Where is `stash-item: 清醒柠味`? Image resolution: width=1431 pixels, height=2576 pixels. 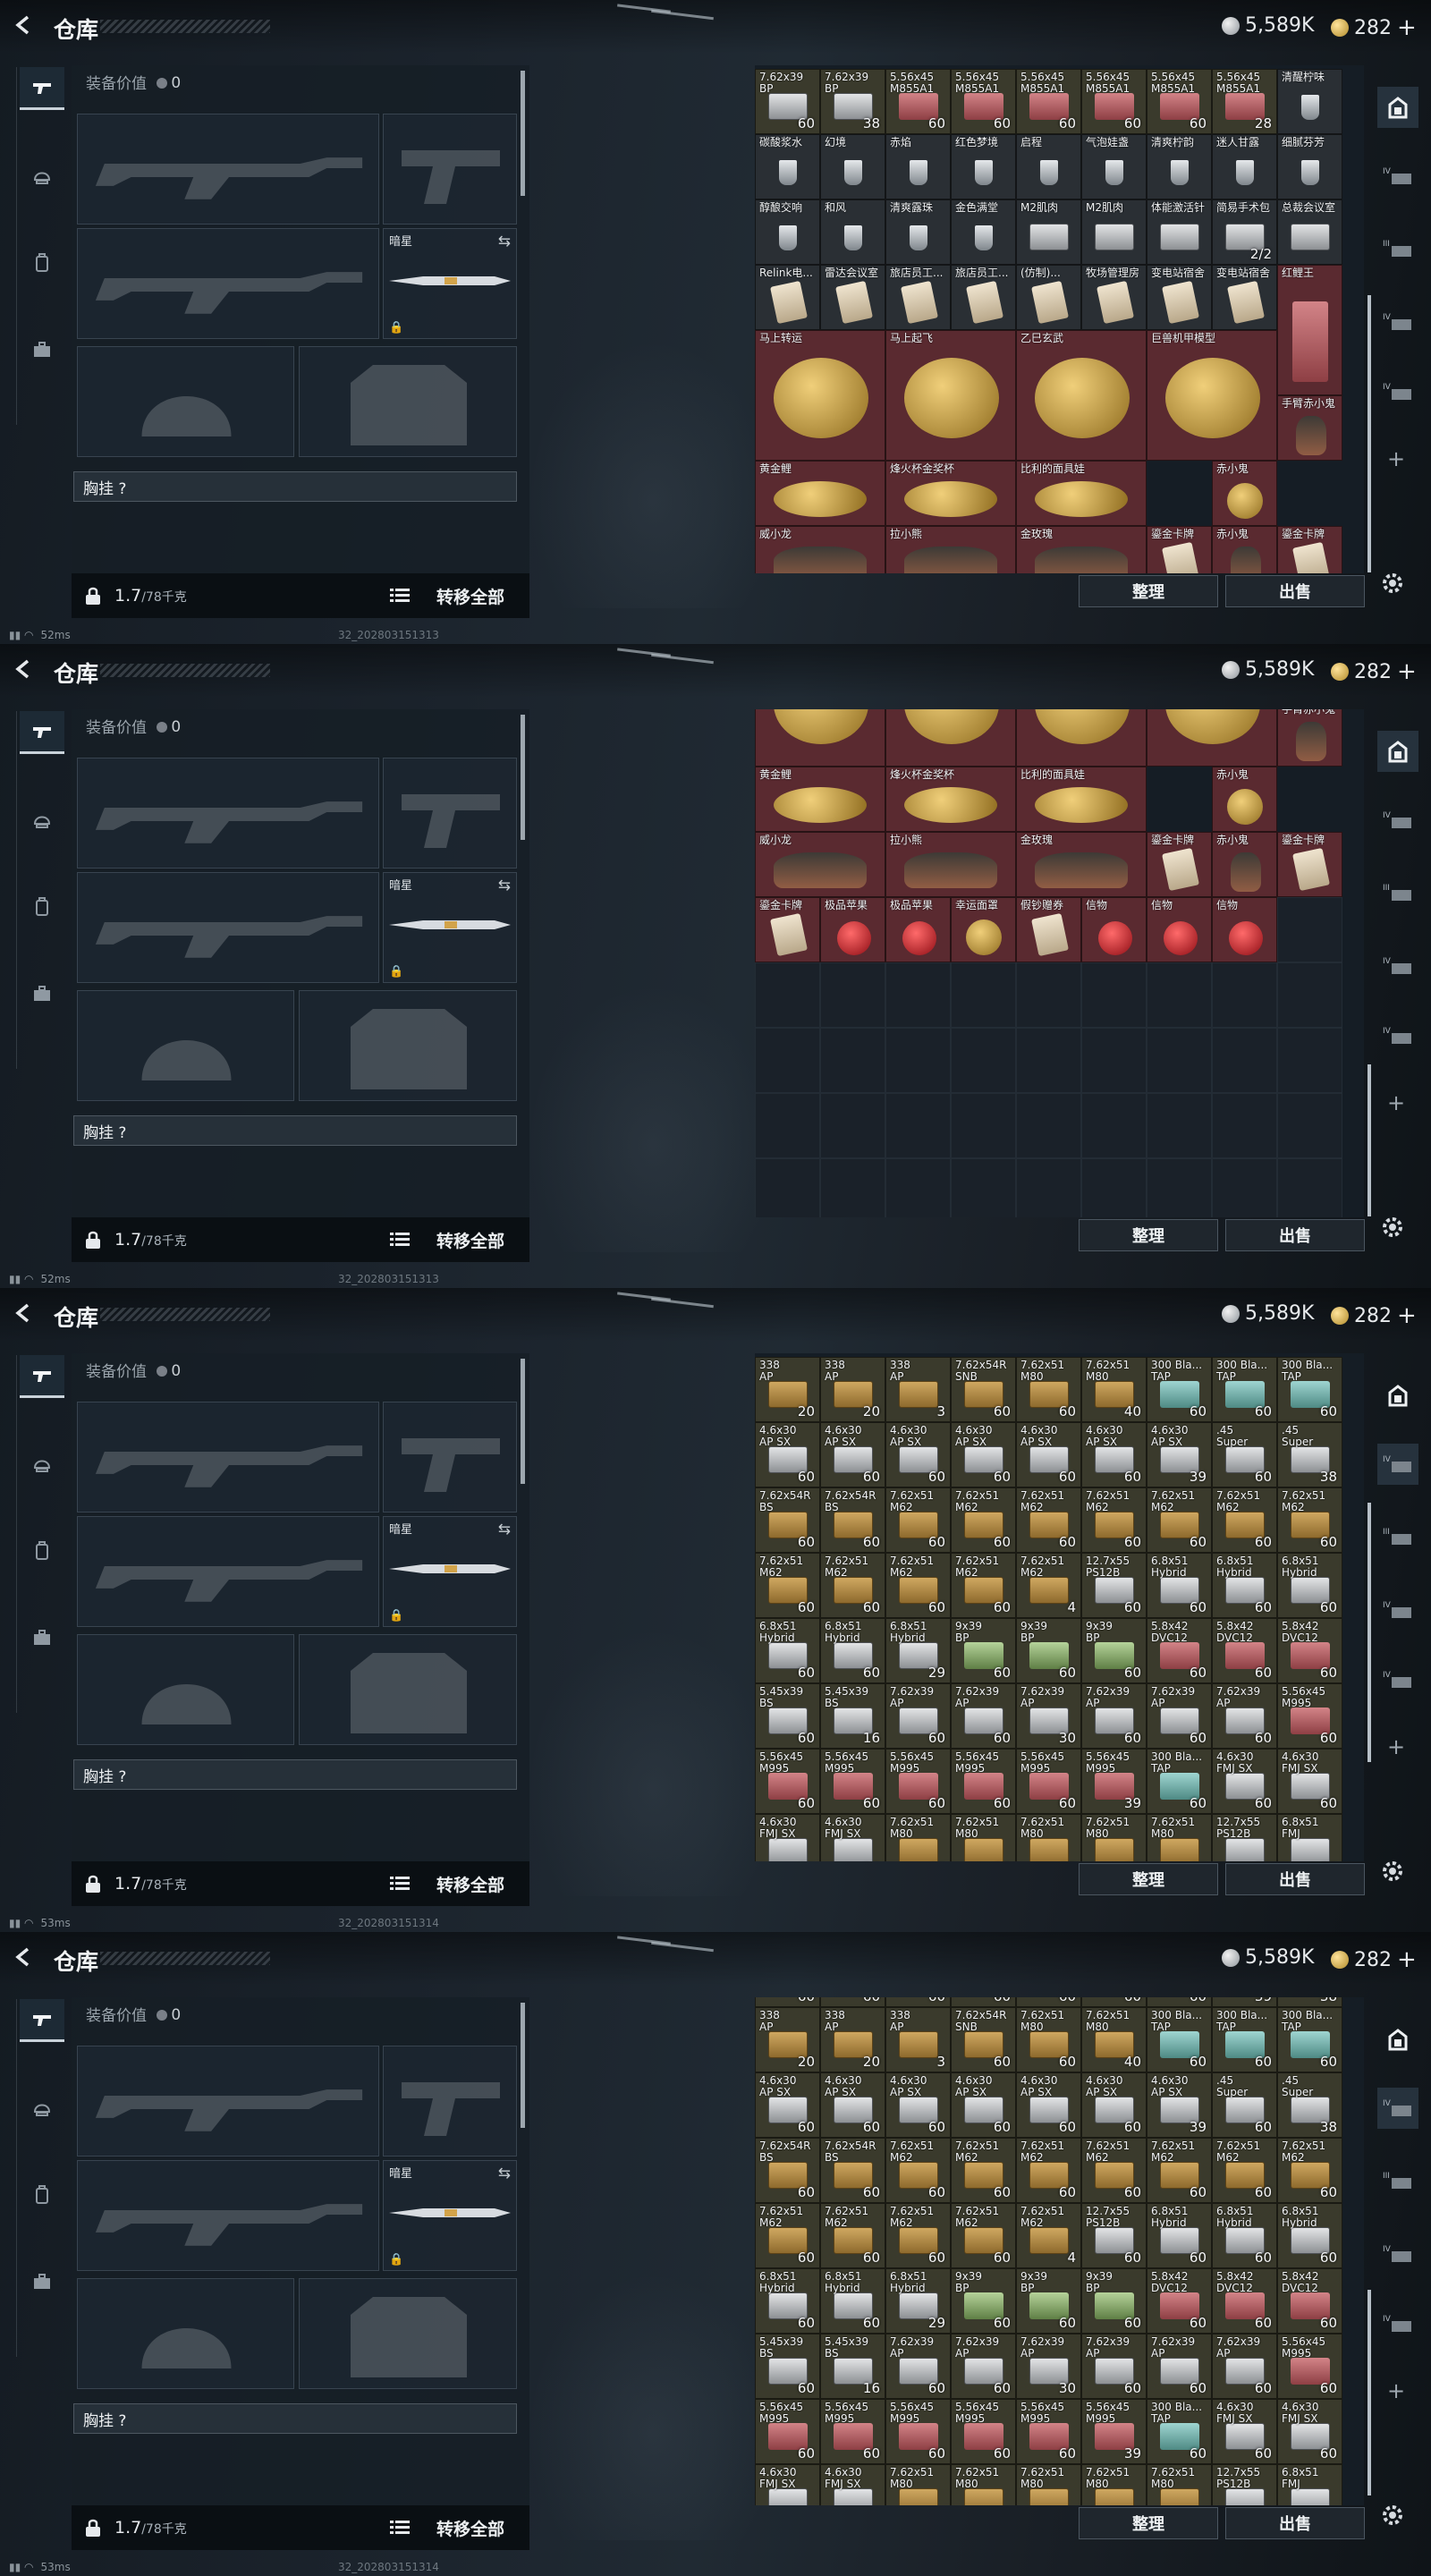 stash-item: 清醒柠味 is located at coordinates (1309, 101).